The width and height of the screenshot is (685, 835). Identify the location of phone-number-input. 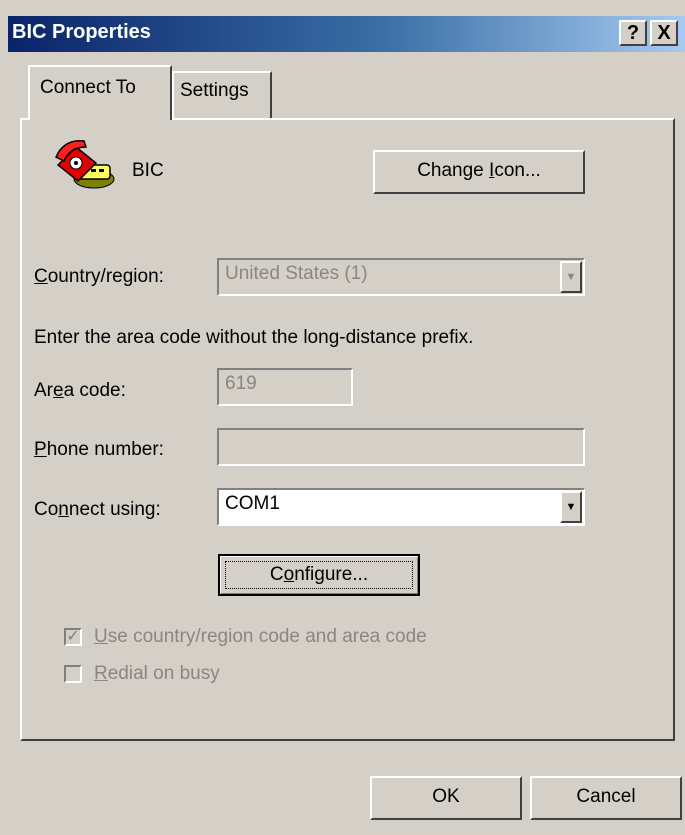
(401, 447).